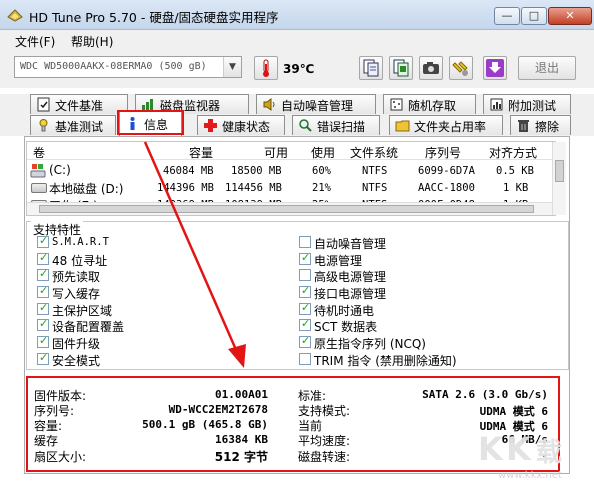  What do you see at coordinates (540, 125) in the screenshot?
I see `tab-erase: 擦除` at bounding box center [540, 125].